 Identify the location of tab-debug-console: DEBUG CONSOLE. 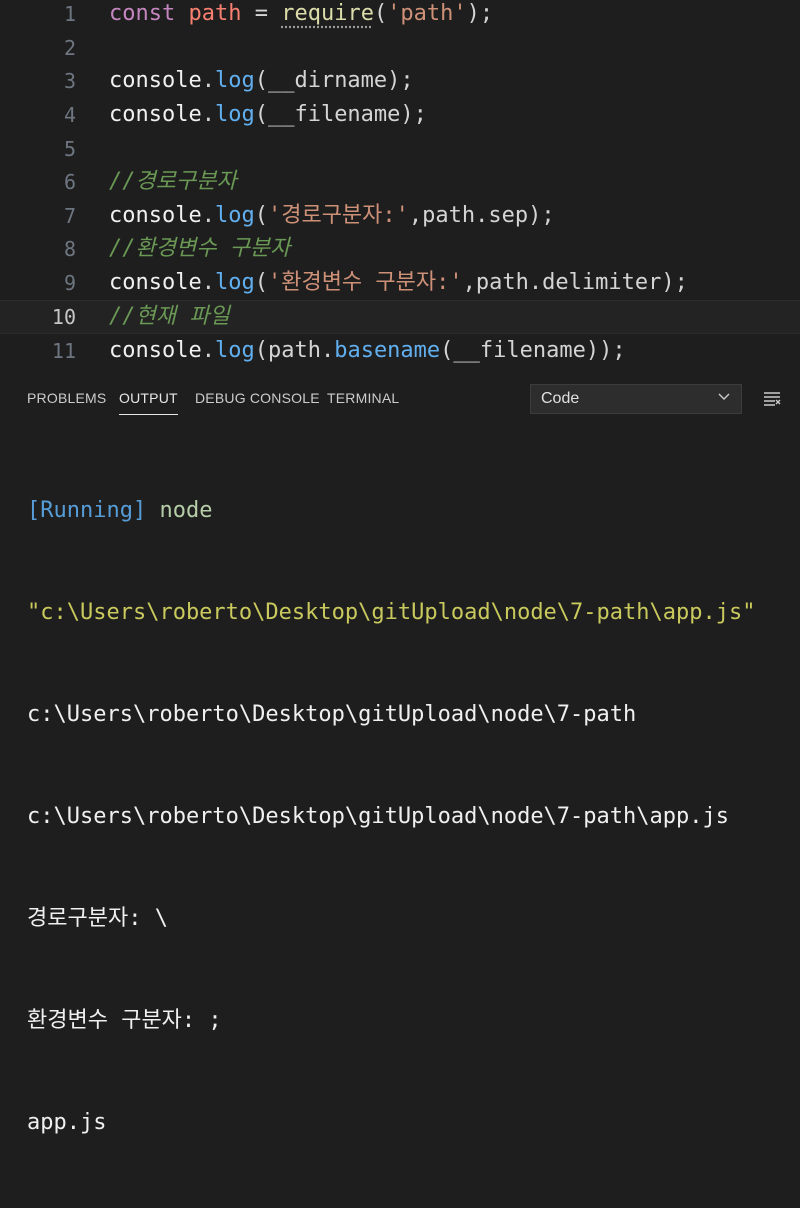
(257, 398).